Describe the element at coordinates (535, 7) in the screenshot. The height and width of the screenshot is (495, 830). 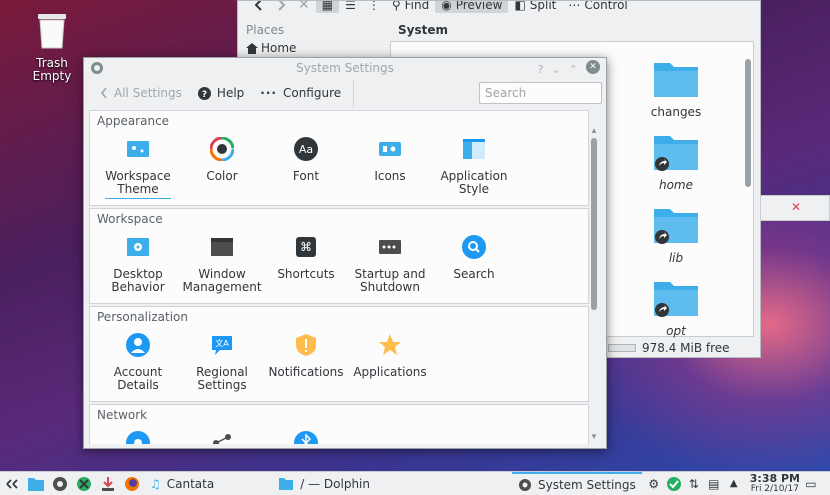
I see `split-button: ◧ Split` at that location.